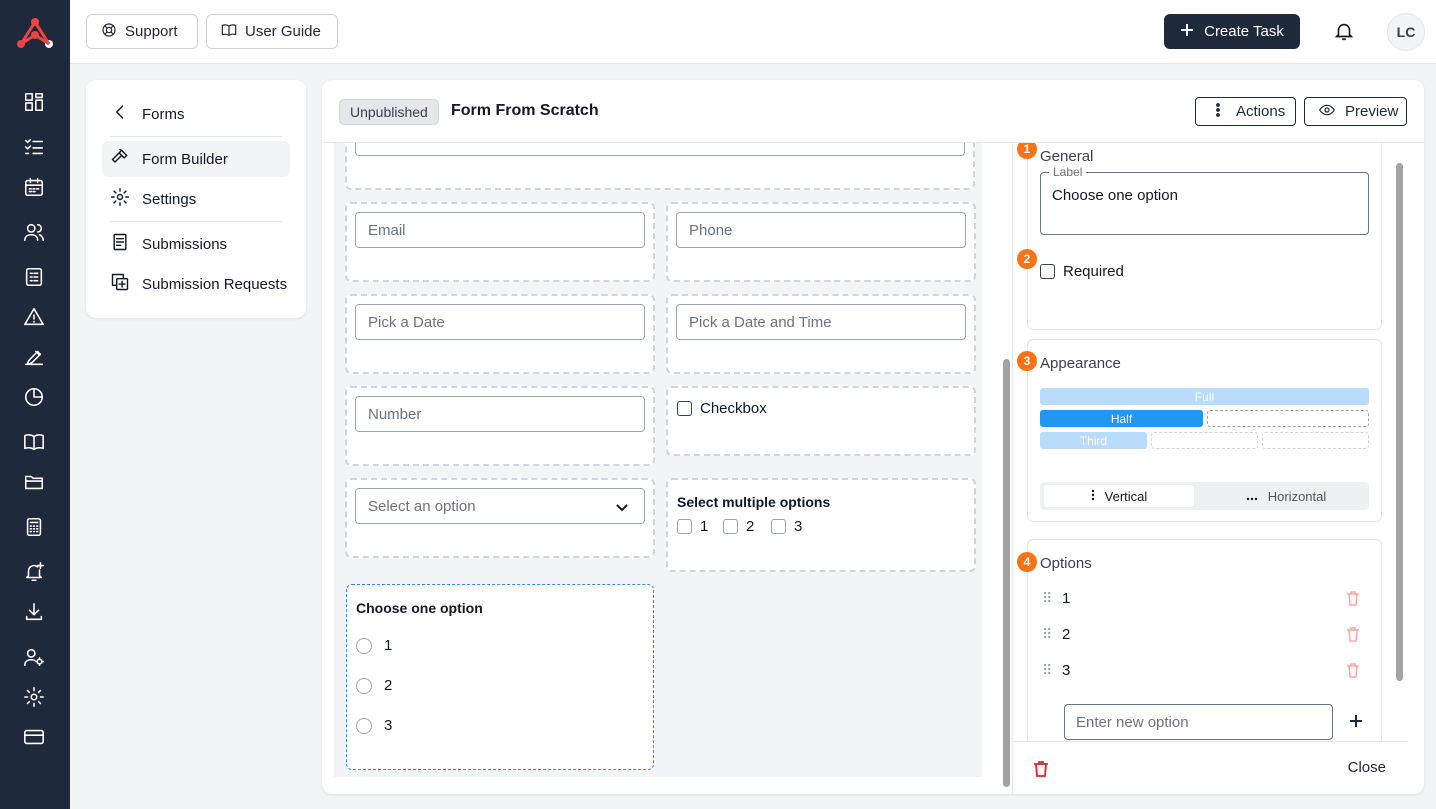 The height and width of the screenshot is (809, 1436). I want to click on orientation-horizontal: Horizontal, so click(1286, 496).